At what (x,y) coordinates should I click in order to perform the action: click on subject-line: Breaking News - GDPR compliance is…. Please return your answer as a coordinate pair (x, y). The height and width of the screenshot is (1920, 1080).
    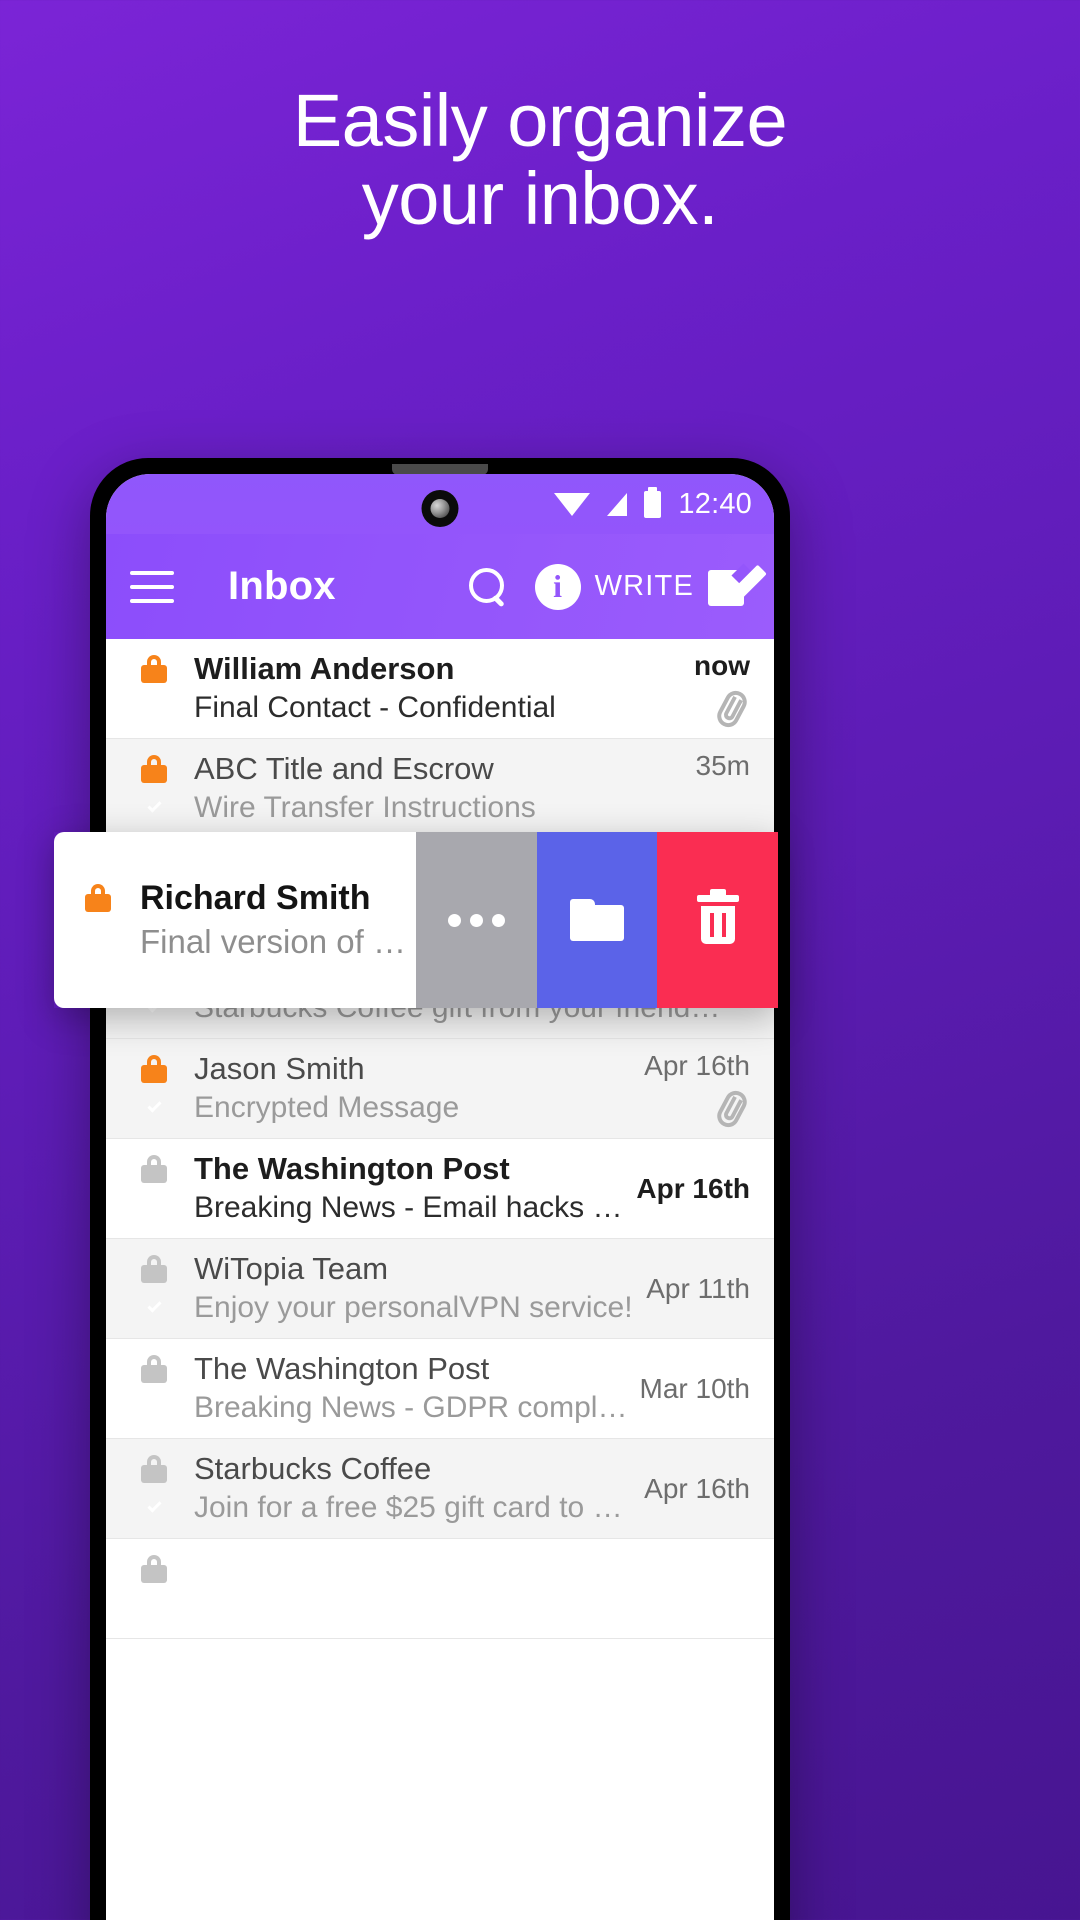
    Looking at the image, I should click on (412, 1408).